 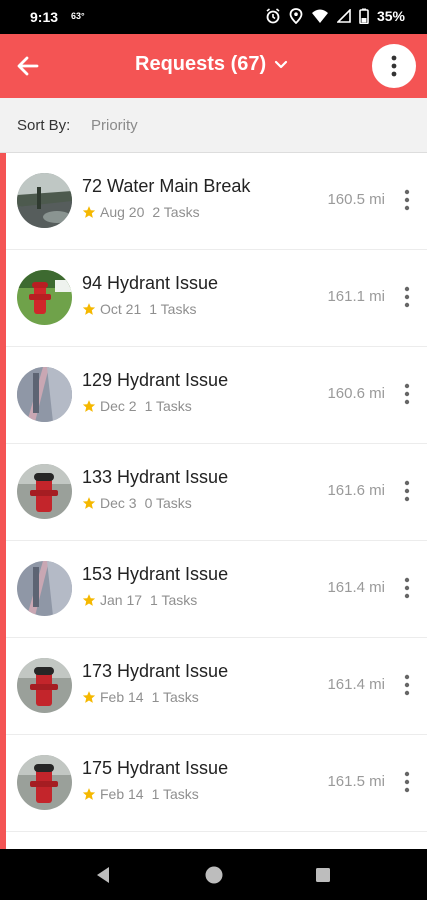 What do you see at coordinates (296, 16) in the screenshot?
I see `location-icon` at bounding box center [296, 16].